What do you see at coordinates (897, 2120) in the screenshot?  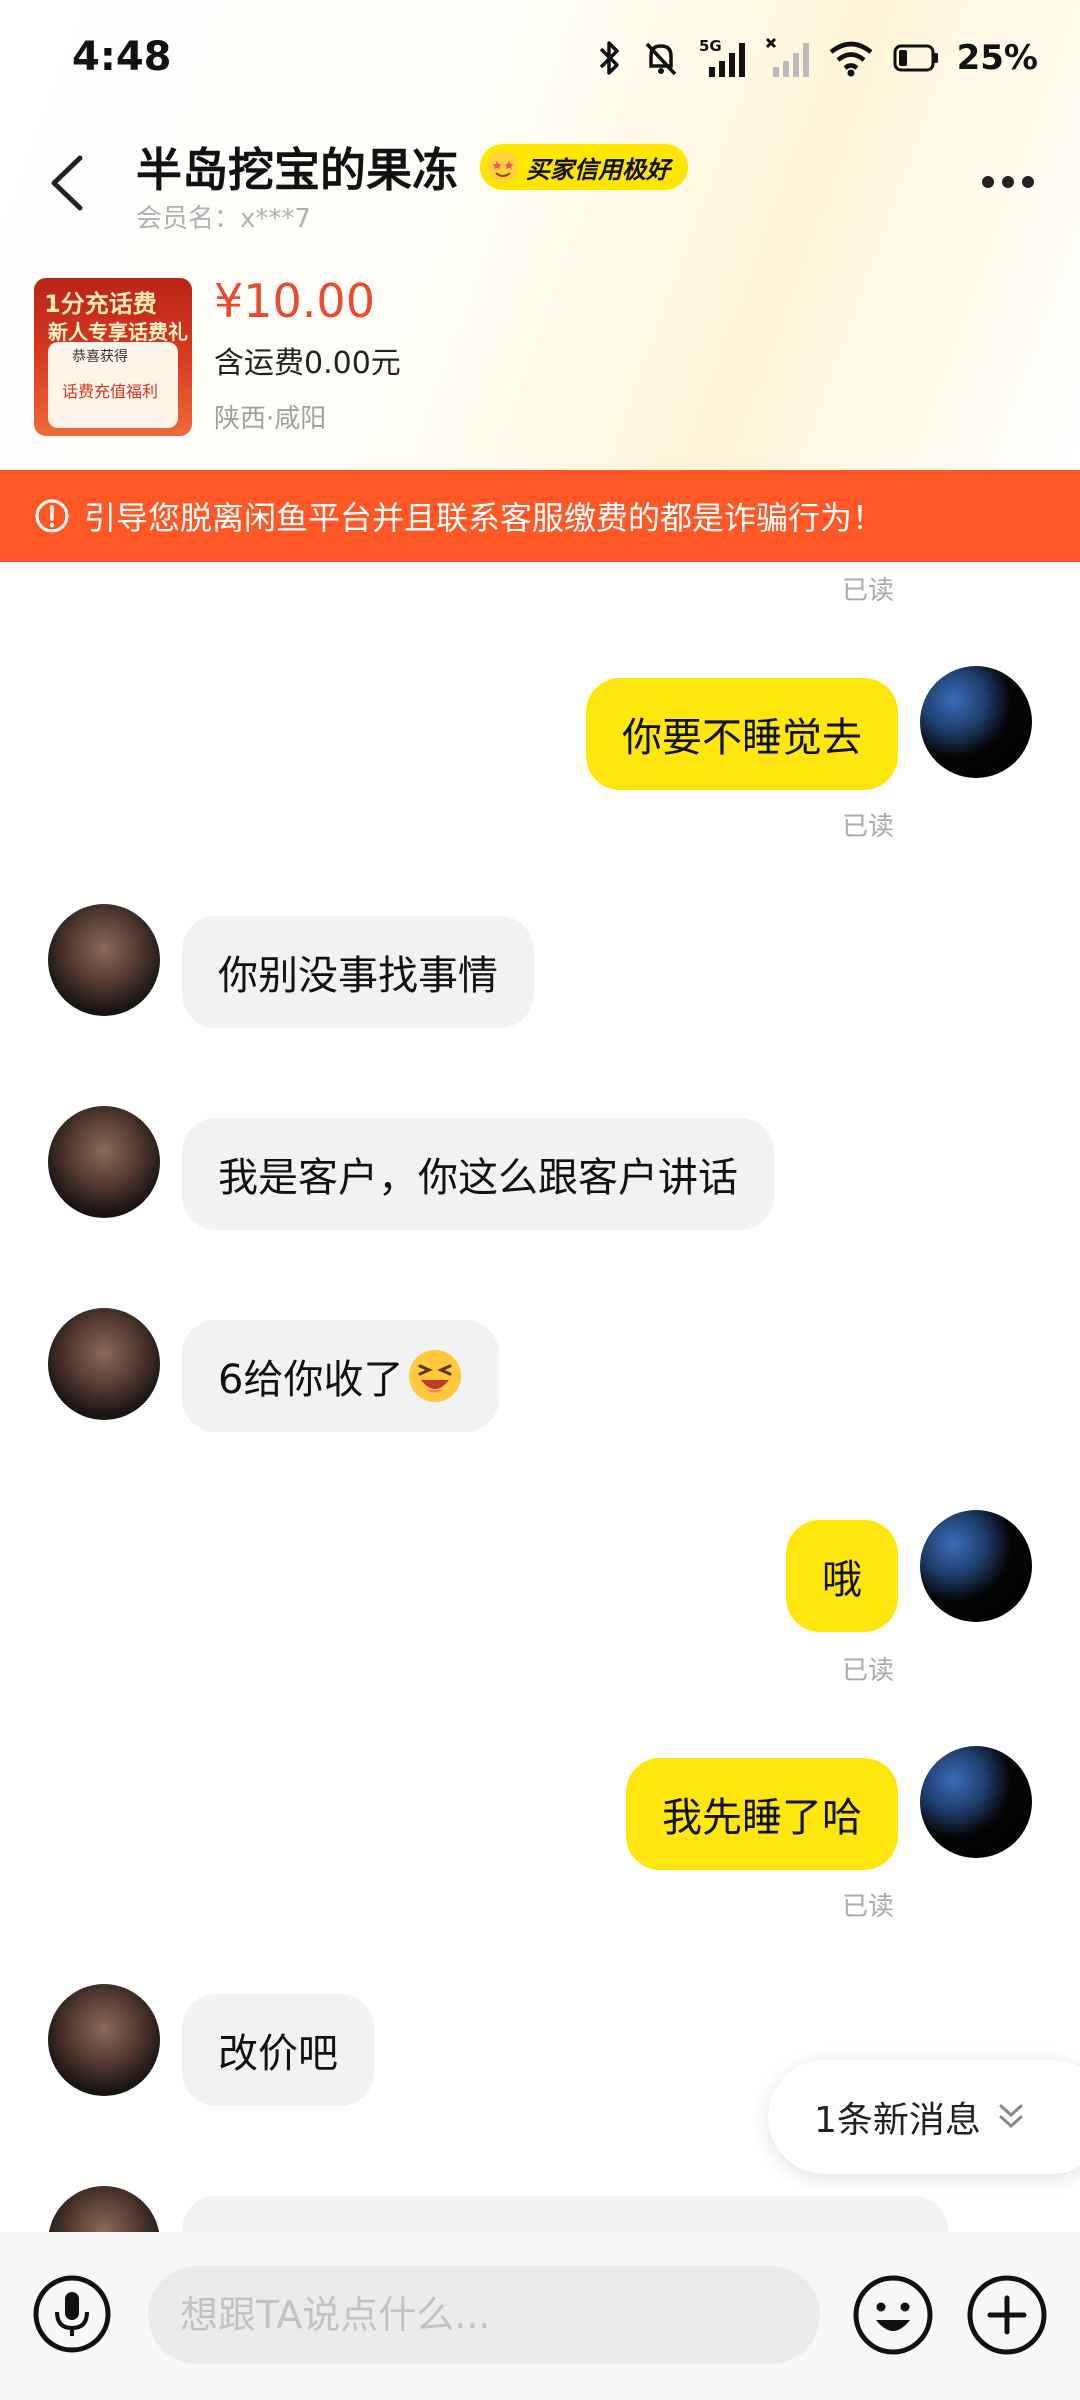 I see `new-messages-label: 1条新消息` at bounding box center [897, 2120].